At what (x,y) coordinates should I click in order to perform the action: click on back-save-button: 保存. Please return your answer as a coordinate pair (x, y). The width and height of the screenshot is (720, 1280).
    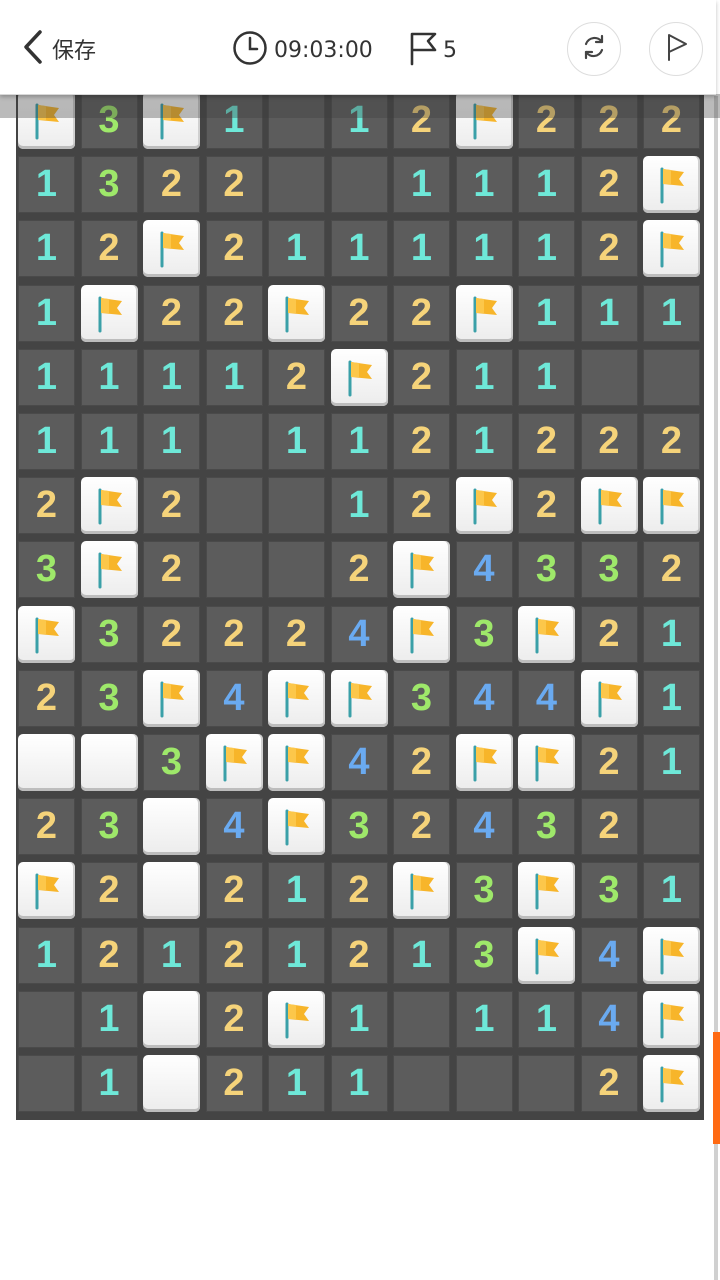
    Looking at the image, I should click on (58, 49).